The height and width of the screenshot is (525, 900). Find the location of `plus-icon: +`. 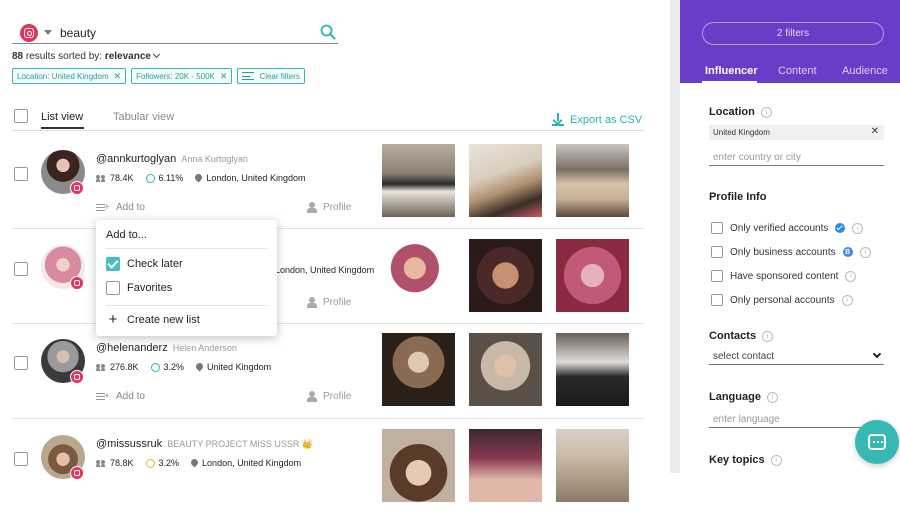

plus-icon: + is located at coordinates (113, 319).